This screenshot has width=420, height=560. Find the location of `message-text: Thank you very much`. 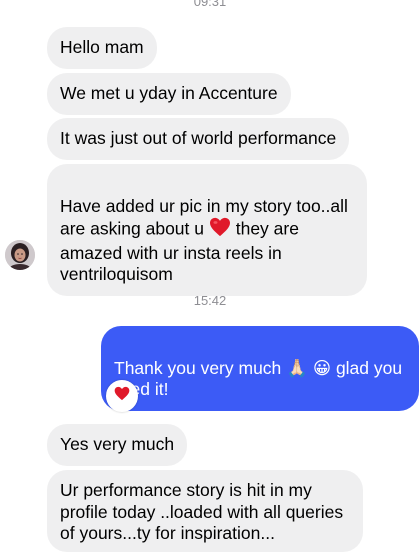

message-text: Thank you very much is located at coordinates (200, 367).